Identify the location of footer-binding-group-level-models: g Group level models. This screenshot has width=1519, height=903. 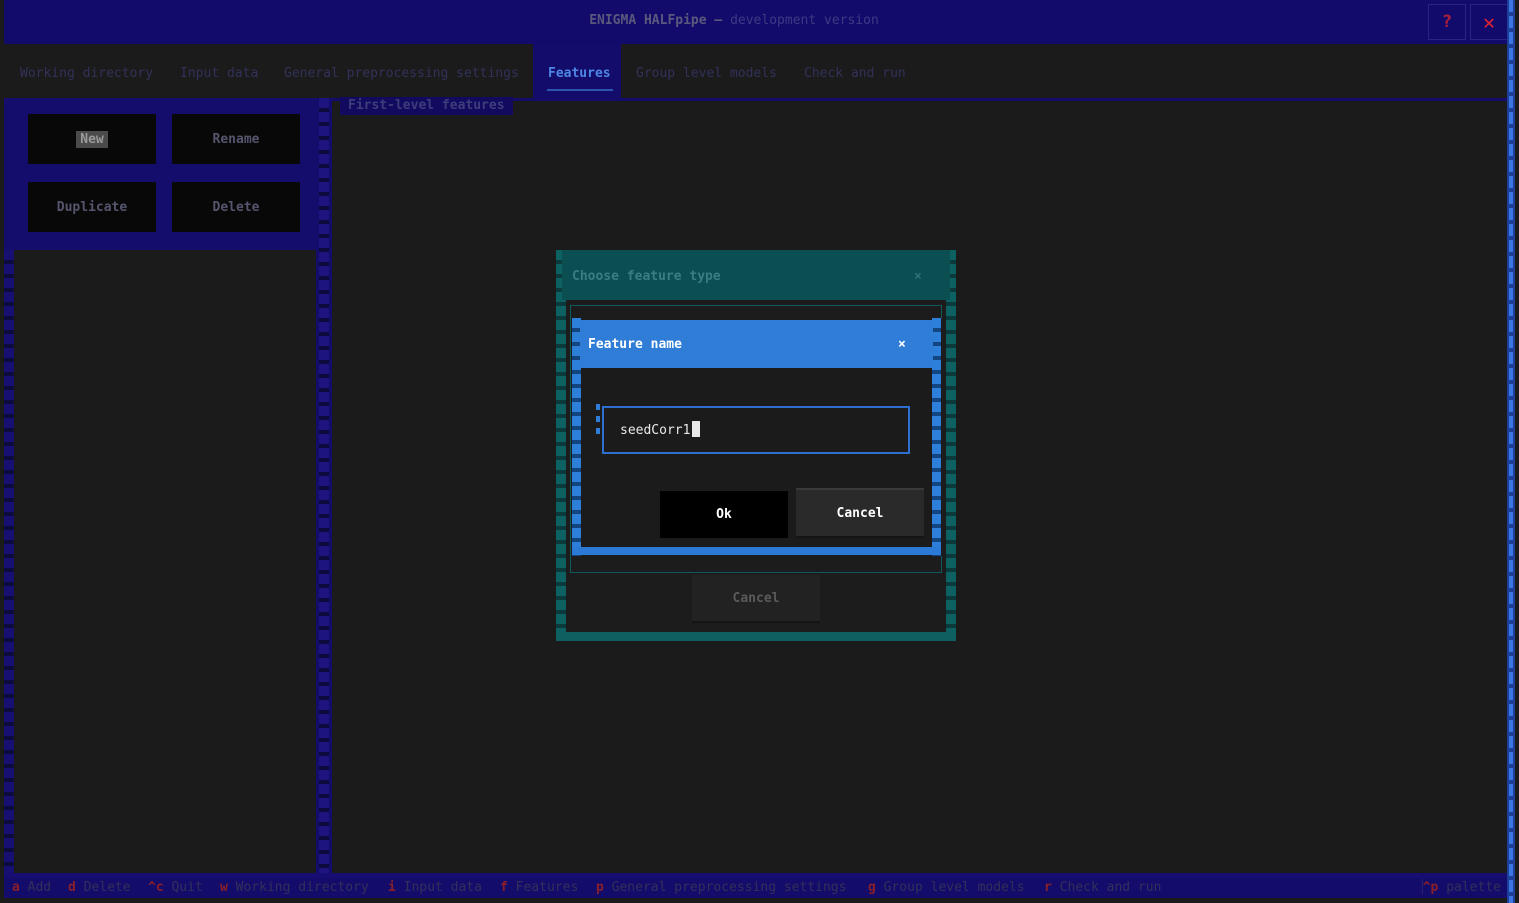
(946, 888).